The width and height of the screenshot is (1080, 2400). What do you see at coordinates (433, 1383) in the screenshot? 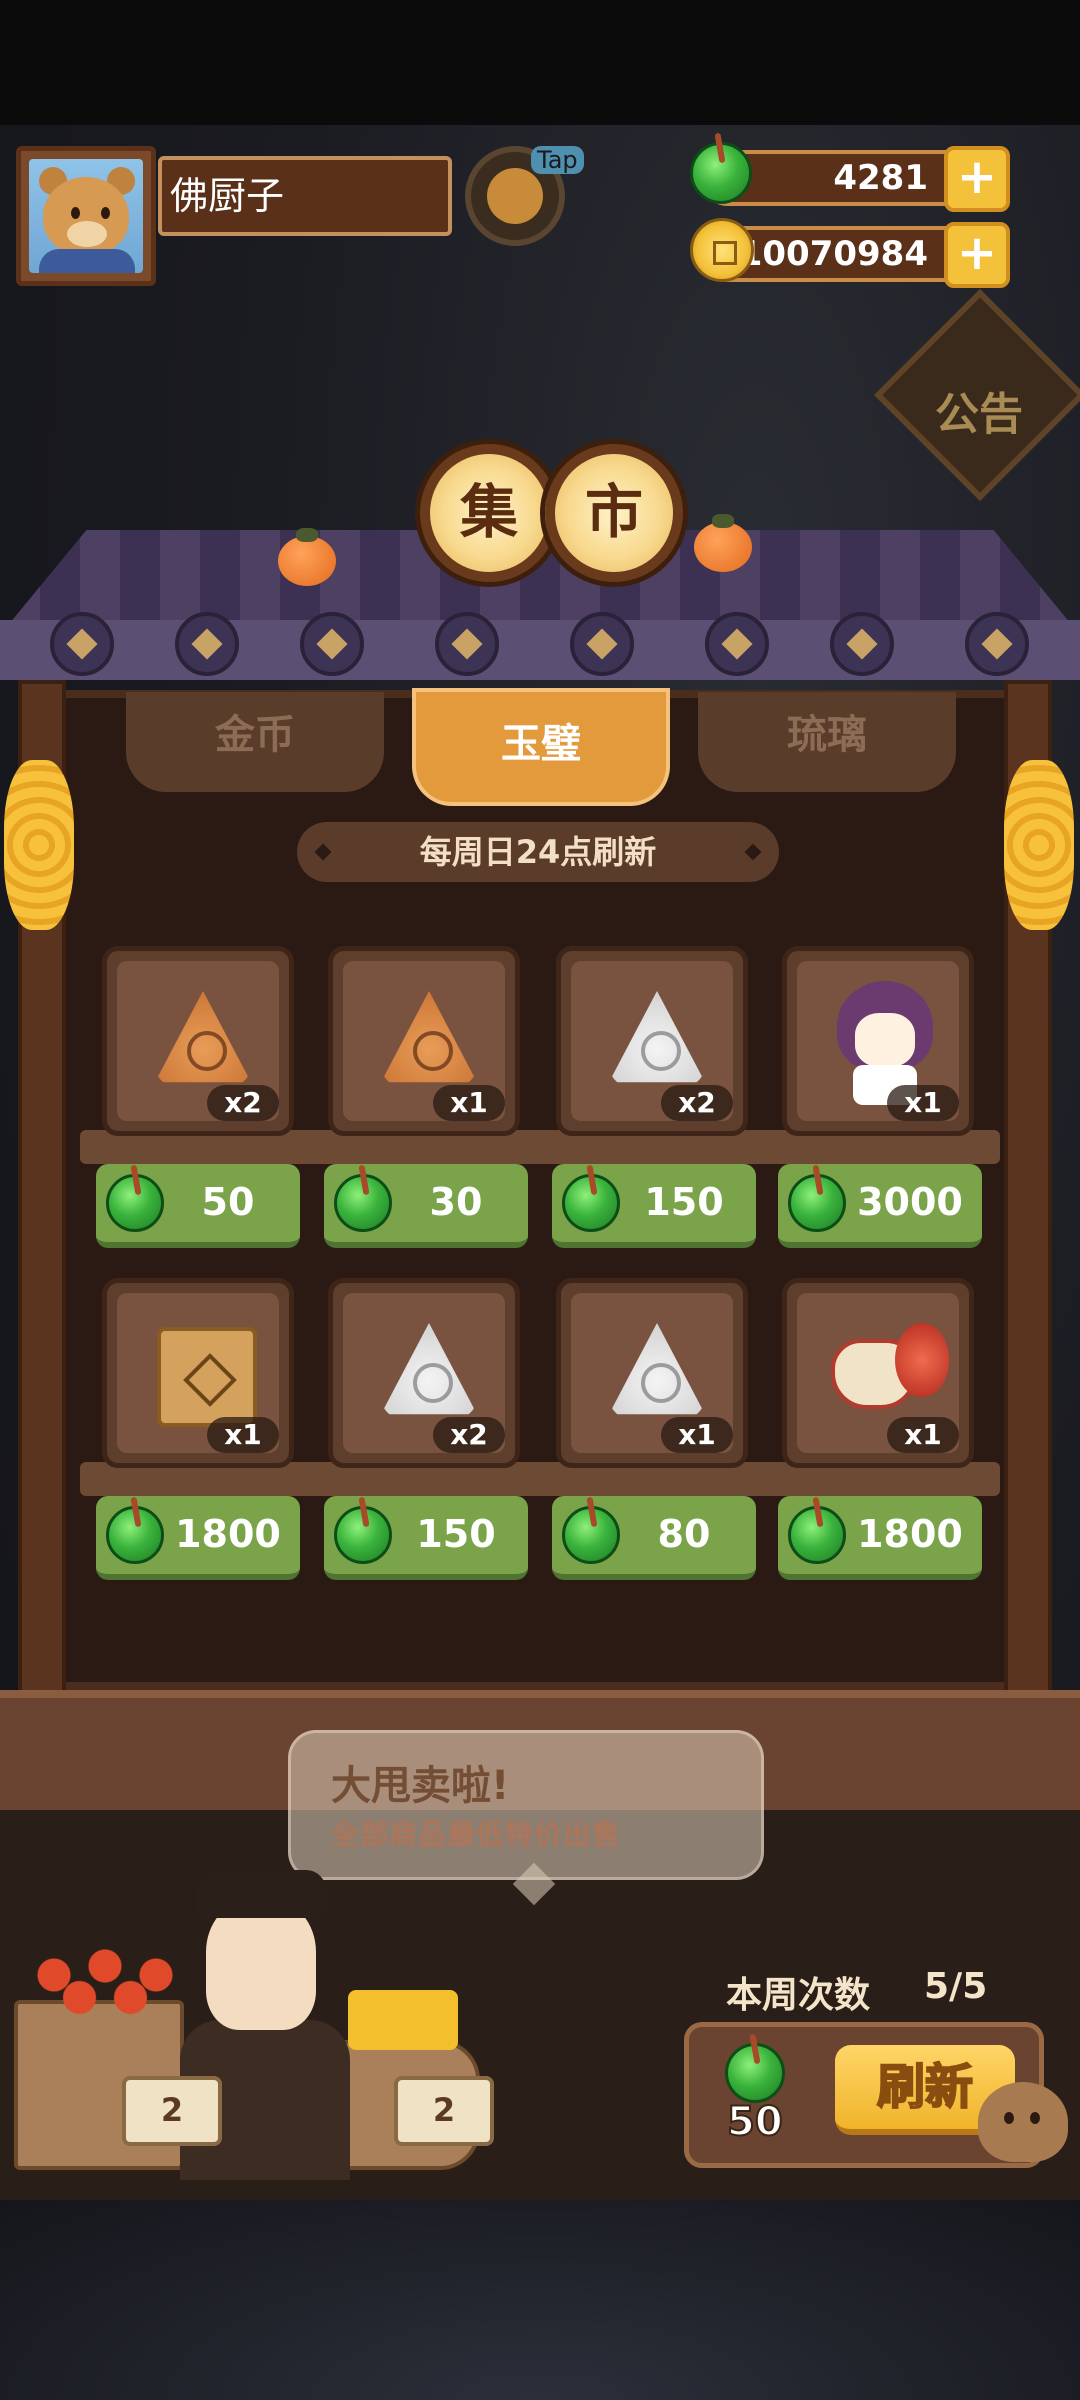
I see `leaf-mark-icon` at bounding box center [433, 1383].